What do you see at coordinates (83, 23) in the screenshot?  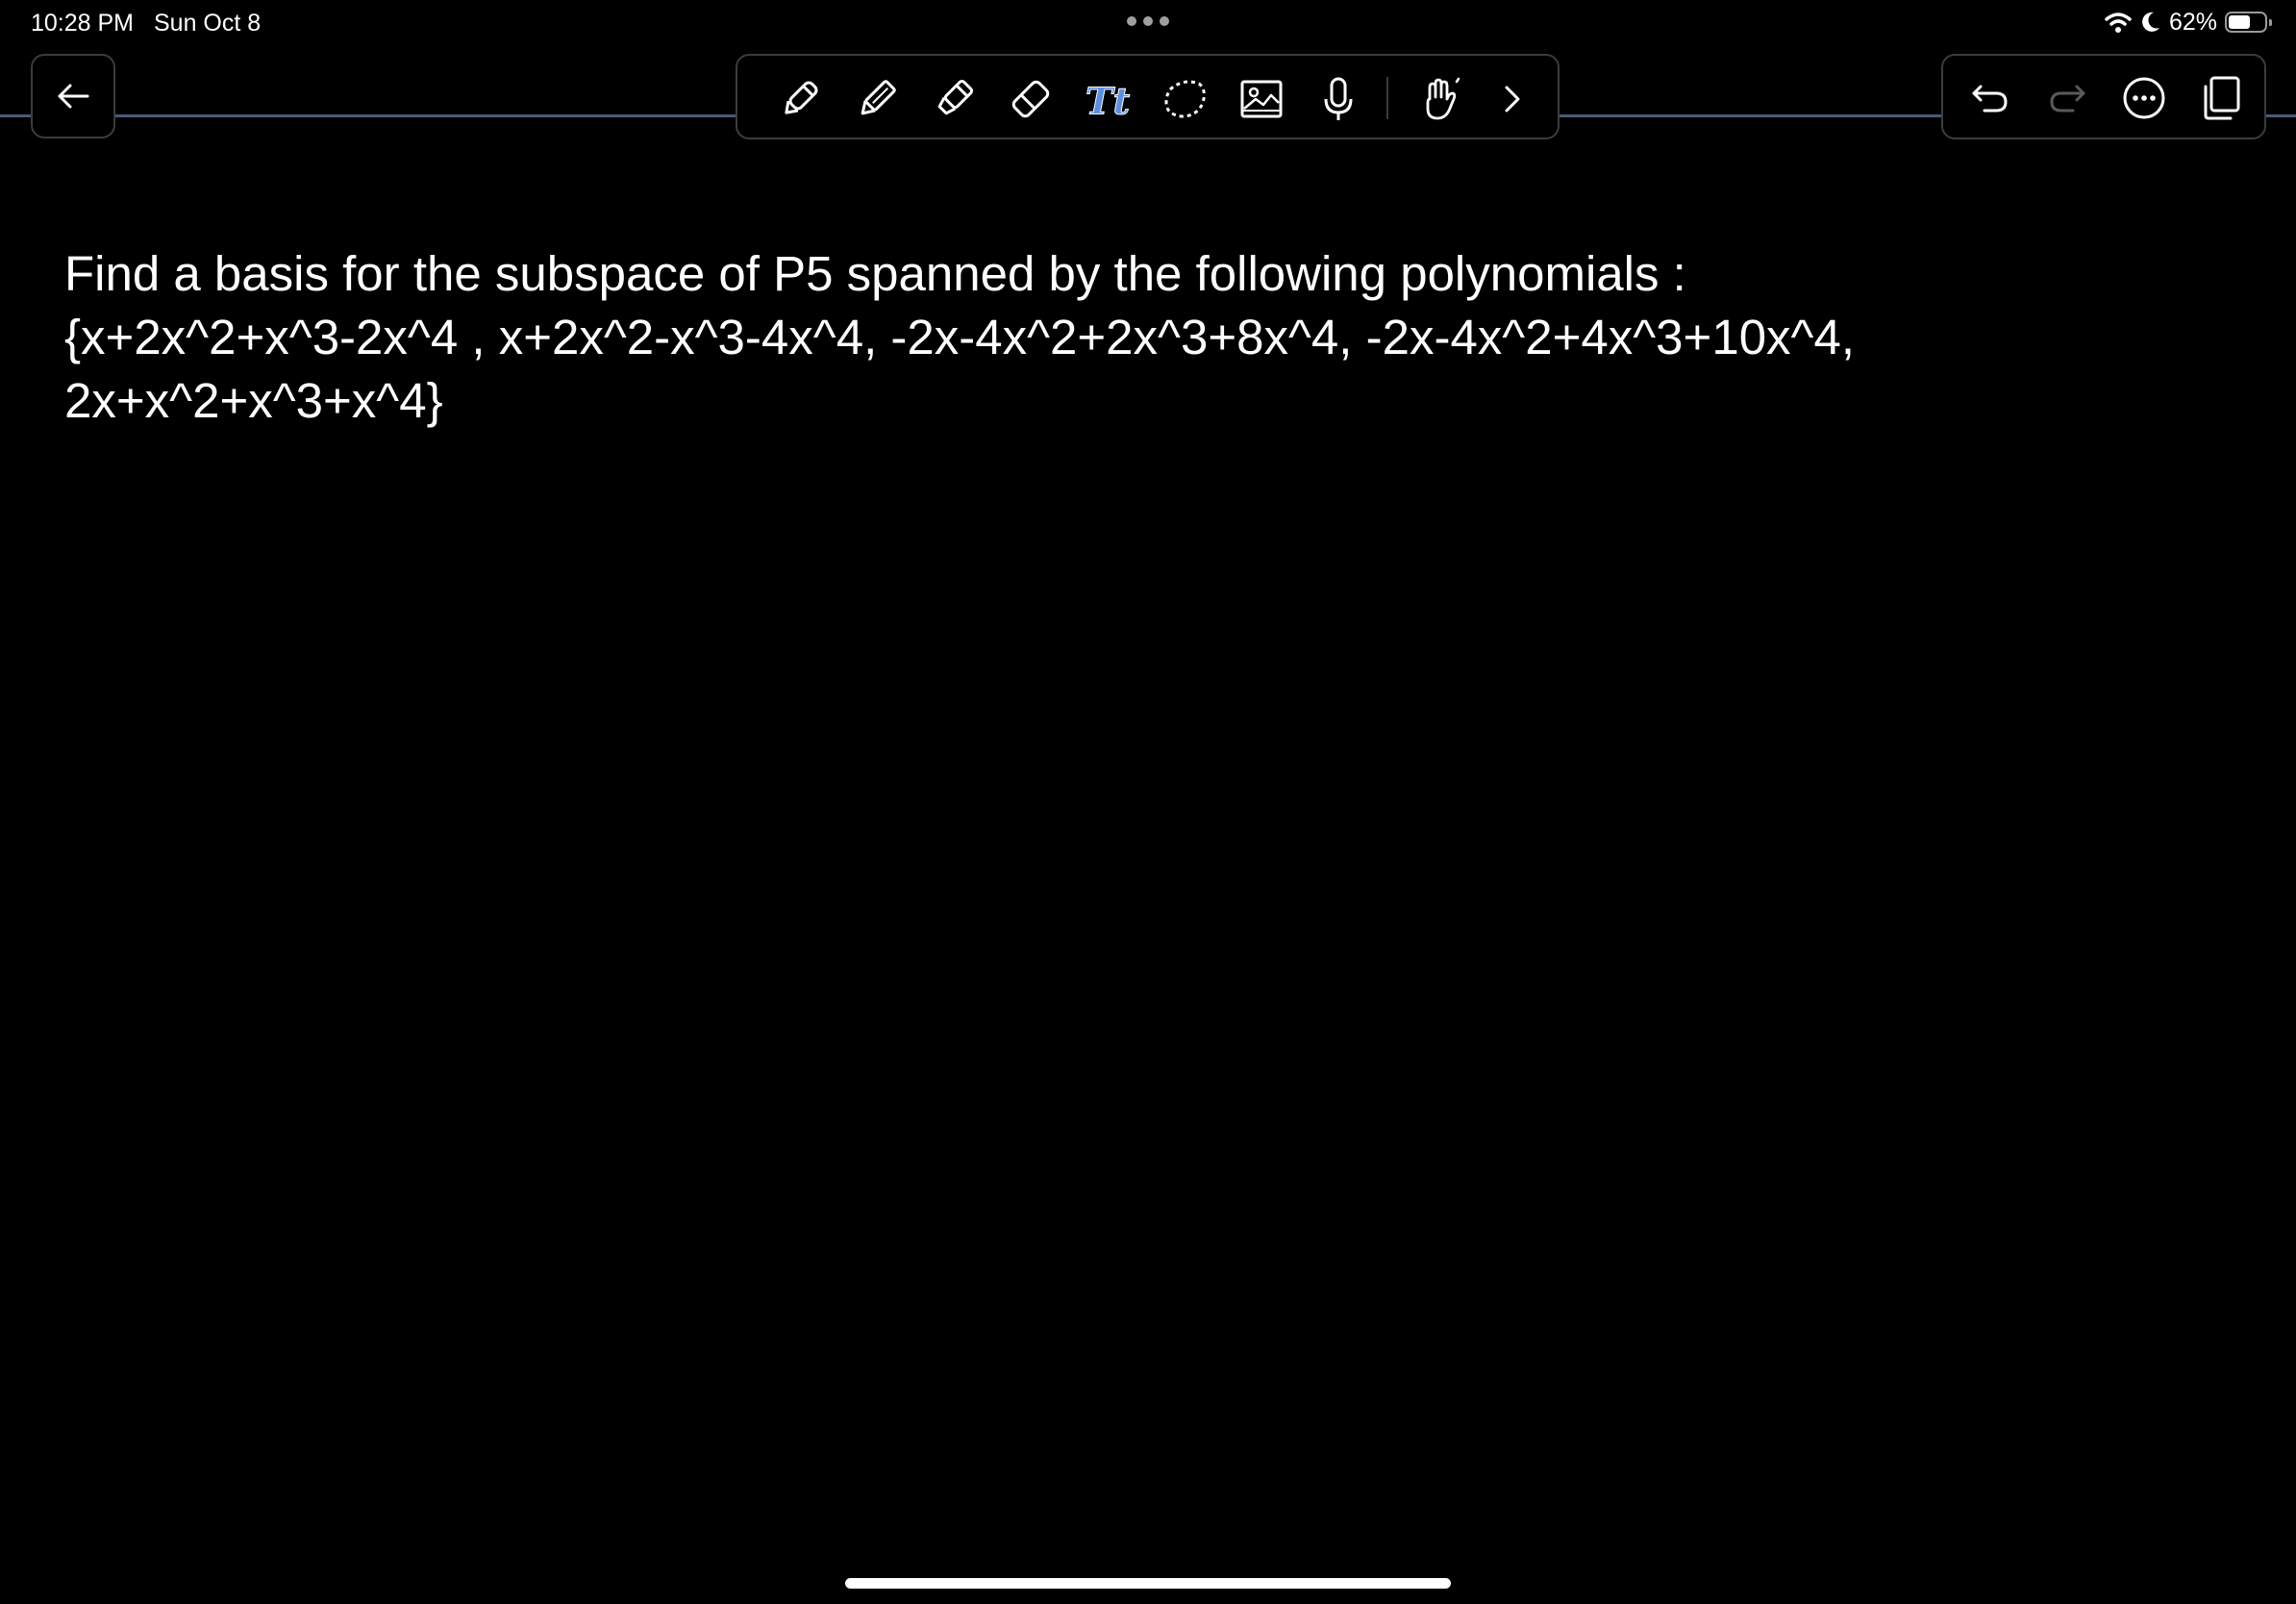 I see `status-time: 10:28 PM` at bounding box center [83, 23].